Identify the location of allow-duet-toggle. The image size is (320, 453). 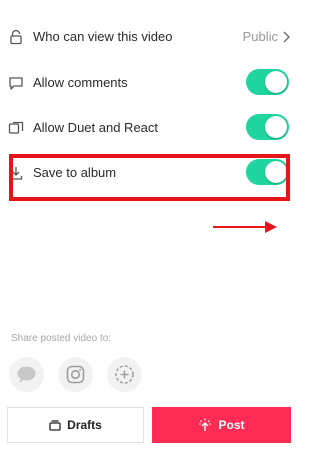
(267, 127).